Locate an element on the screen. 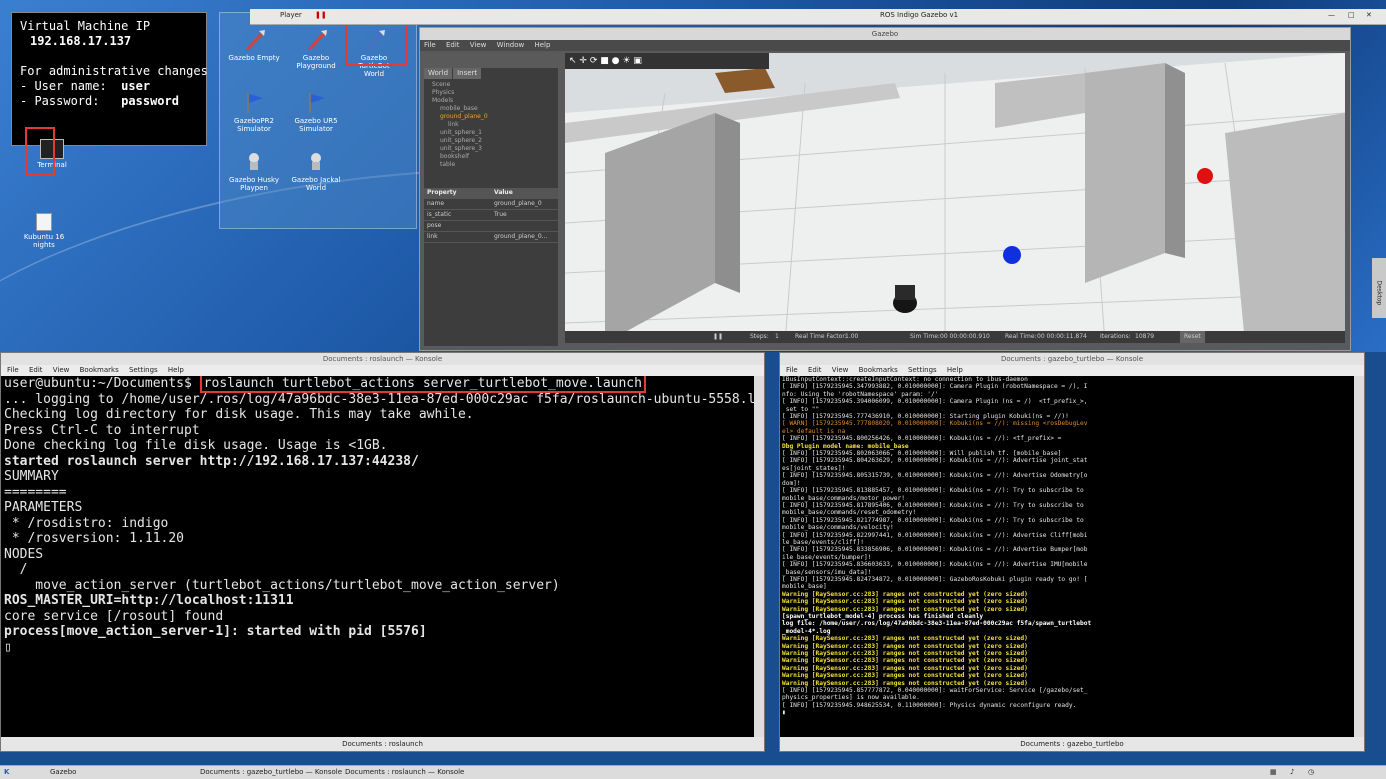  rotate-tool-icon: ⟳ is located at coordinates (594, 61).